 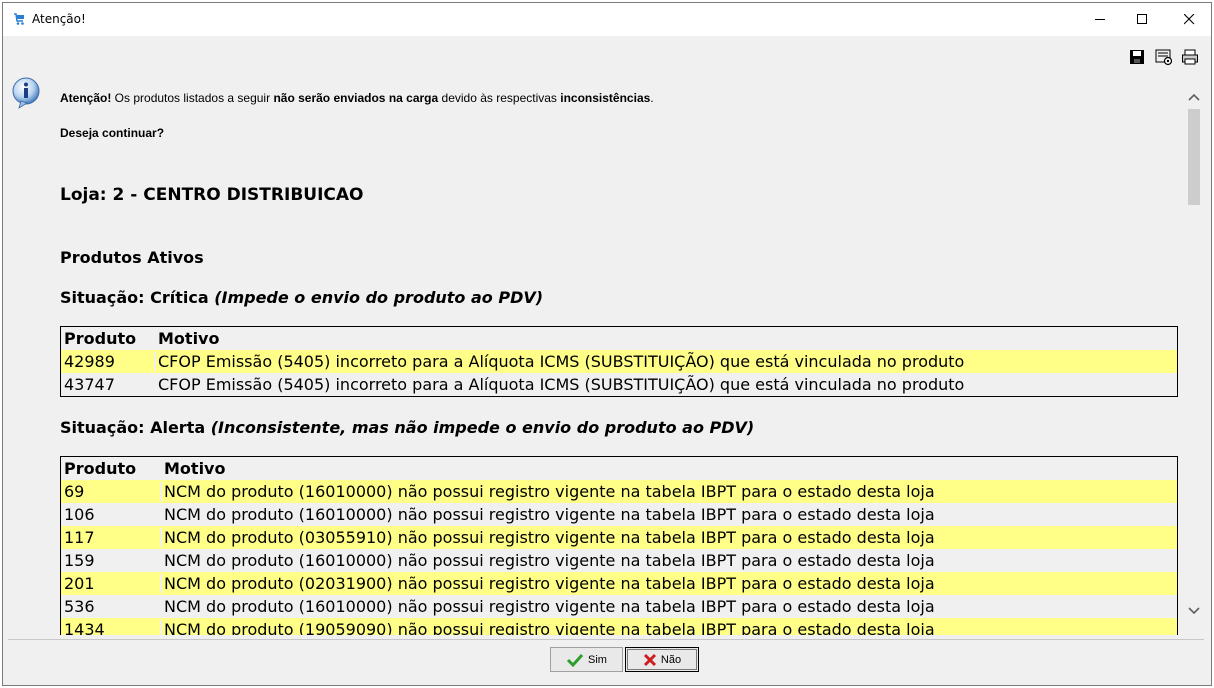 What do you see at coordinates (79, 560) in the screenshot?
I see `product-cell: 159` at bounding box center [79, 560].